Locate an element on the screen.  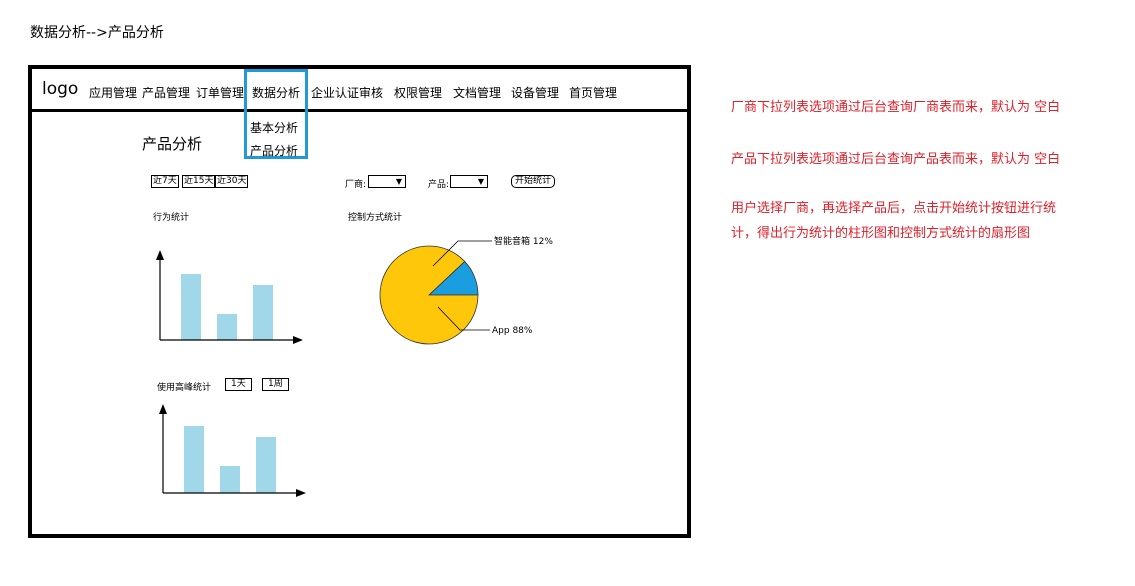
nav-item-app-management: 应用管理 is located at coordinates (113, 92).